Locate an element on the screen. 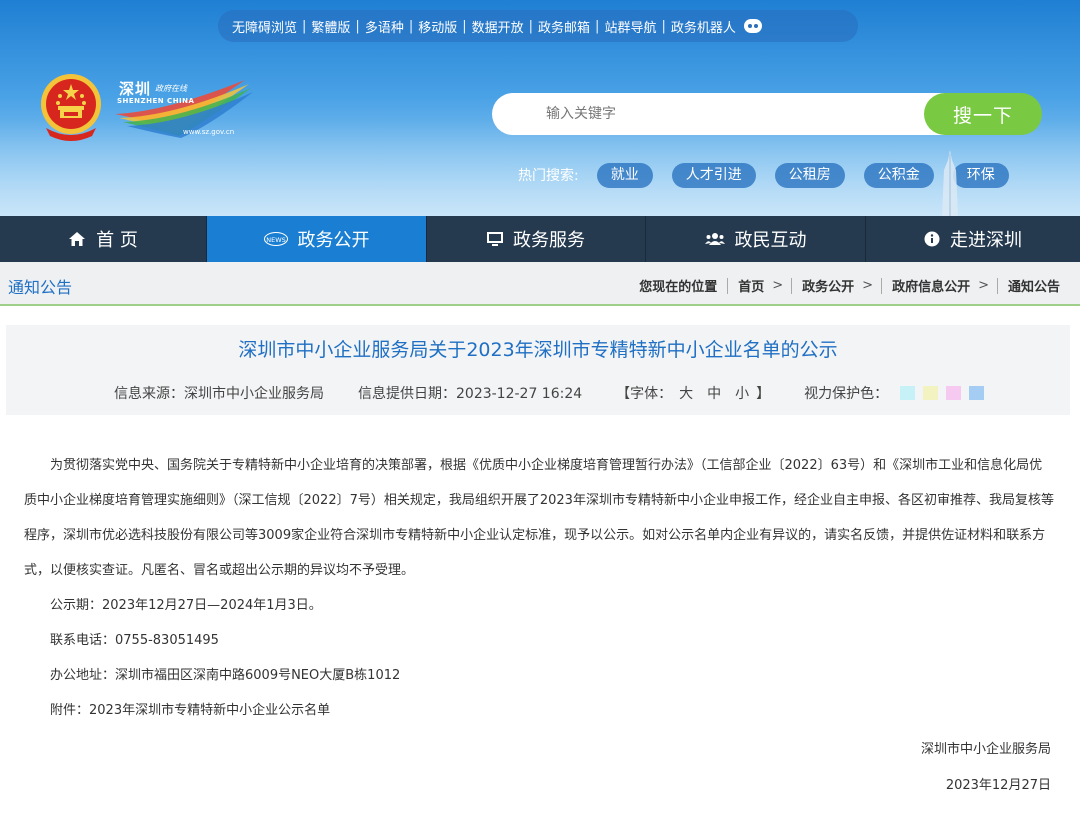 The image size is (1080, 824). nav-gov-affairs-label: 政务公开 is located at coordinates (333, 240).